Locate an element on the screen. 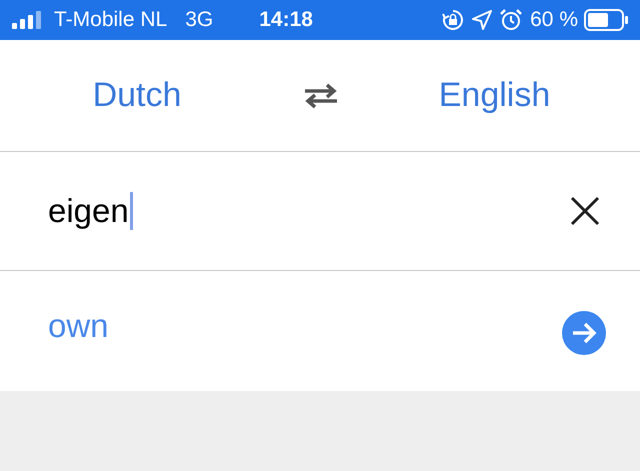  battery-icon is located at coordinates (606, 20).